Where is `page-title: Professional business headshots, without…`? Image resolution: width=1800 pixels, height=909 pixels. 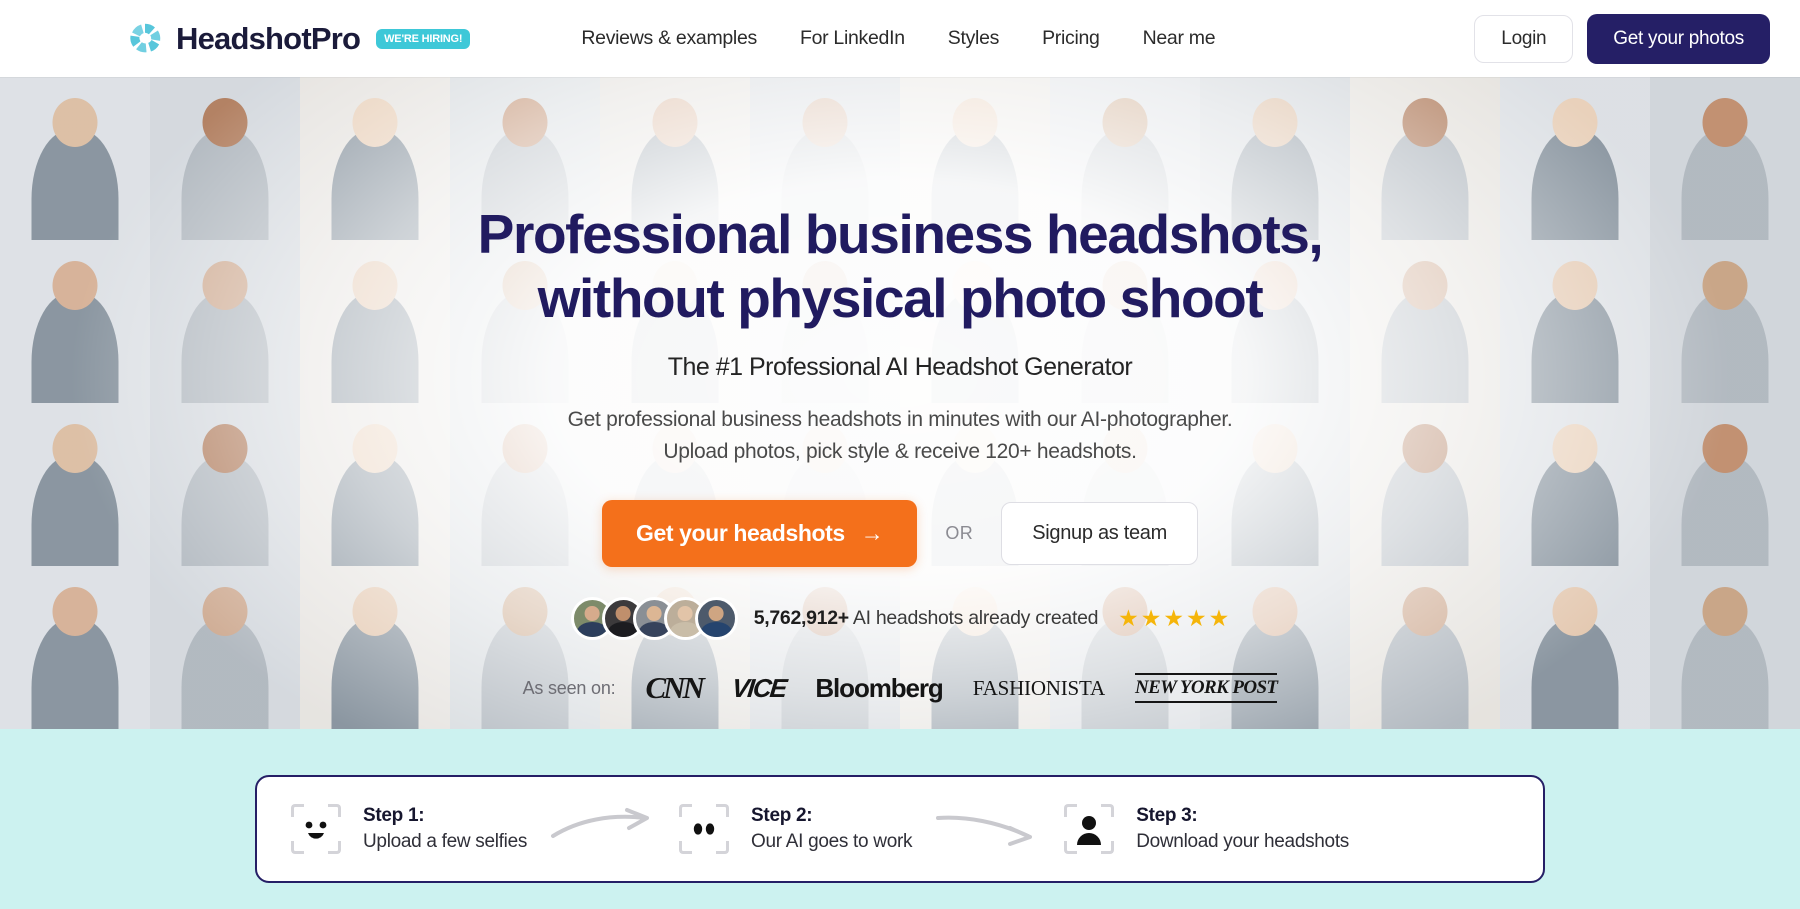
page-title: Professional business headshots, without… is located at coordinates (900, 267).